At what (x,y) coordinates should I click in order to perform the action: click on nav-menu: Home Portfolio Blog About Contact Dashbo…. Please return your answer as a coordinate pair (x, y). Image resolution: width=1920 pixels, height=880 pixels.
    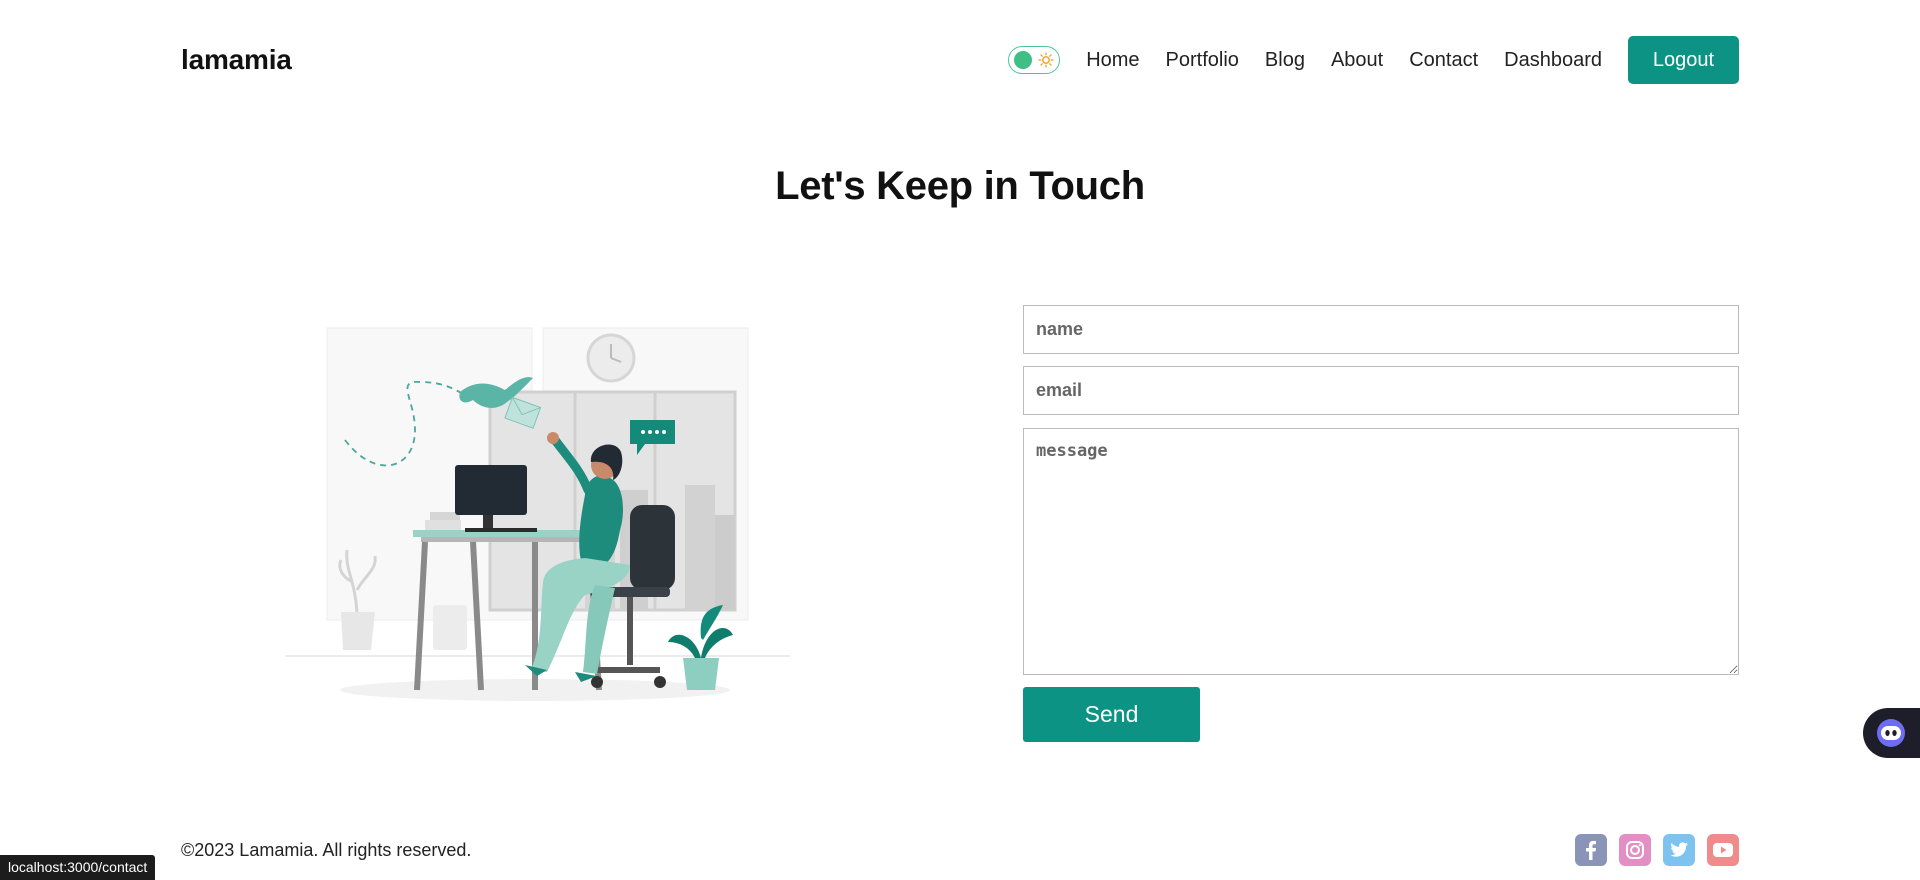
    Looking at the image, I should click on (1373, 60).